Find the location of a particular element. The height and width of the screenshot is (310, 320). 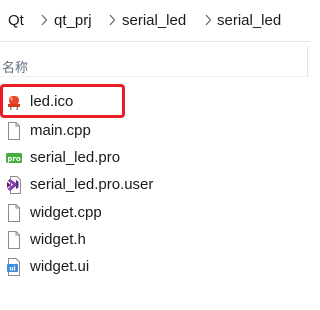

breadcrumb-item-serial-led: serial_led is located at coordinates (154, 20).